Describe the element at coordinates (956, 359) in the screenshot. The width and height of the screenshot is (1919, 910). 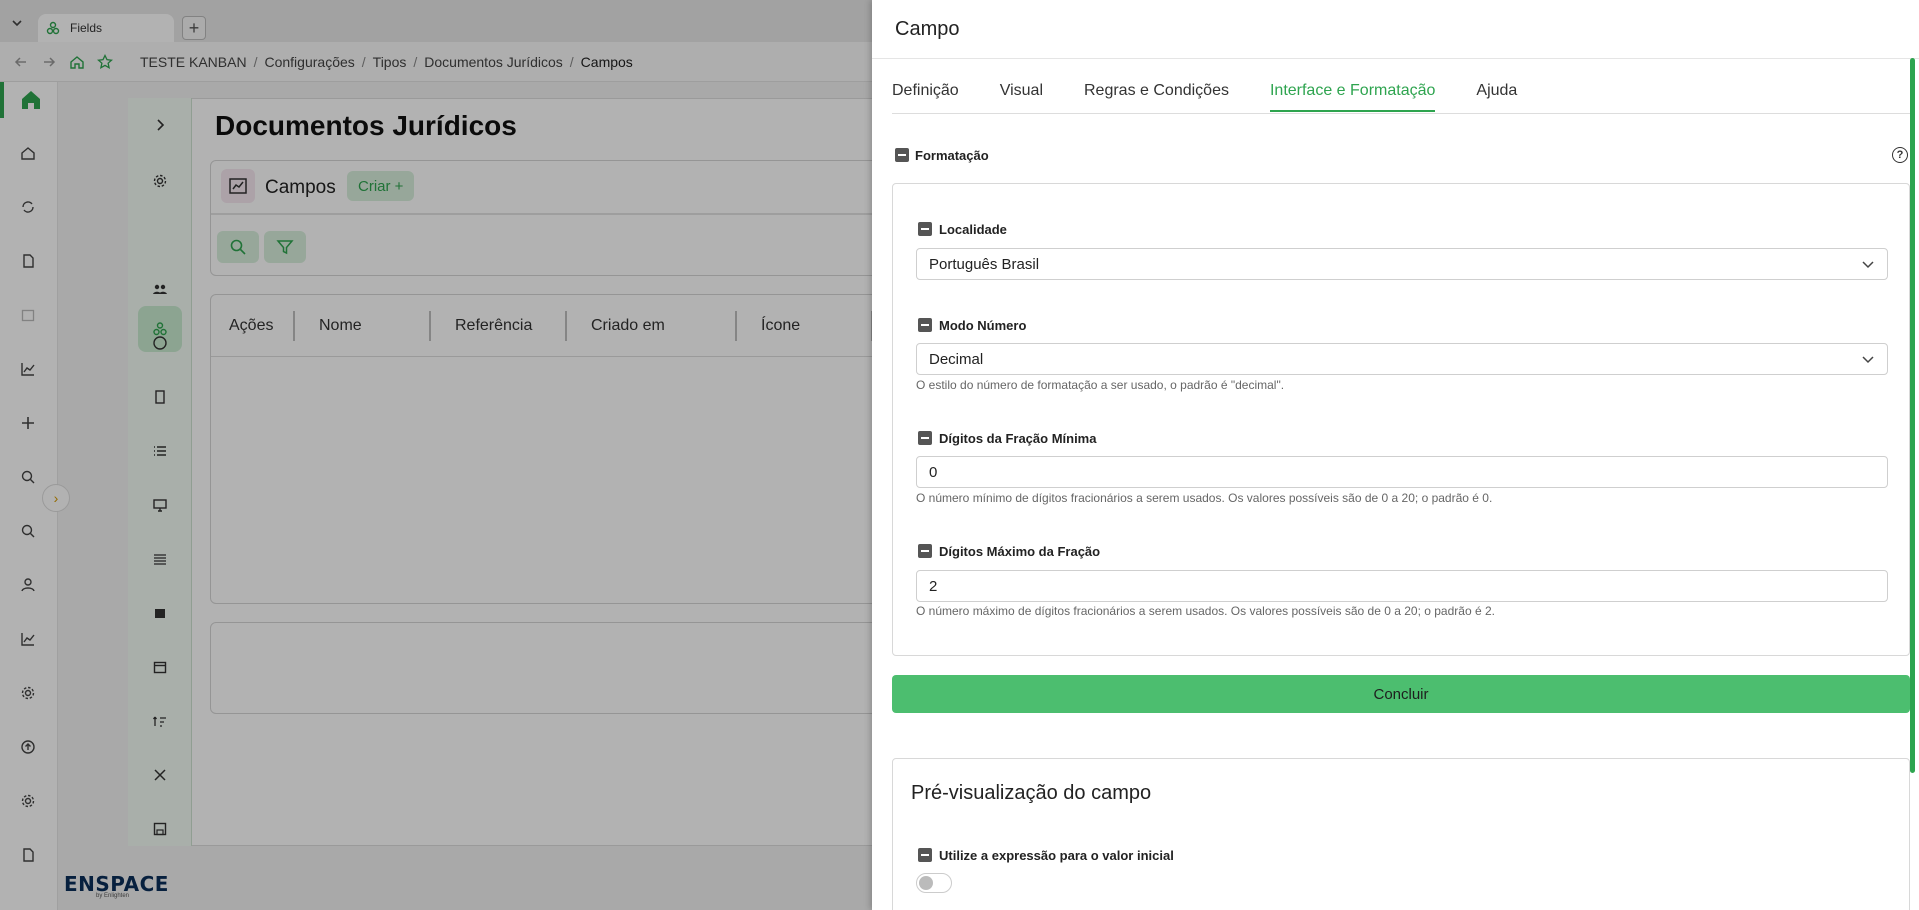
I see `number-mode-value: Decimal` at that location.